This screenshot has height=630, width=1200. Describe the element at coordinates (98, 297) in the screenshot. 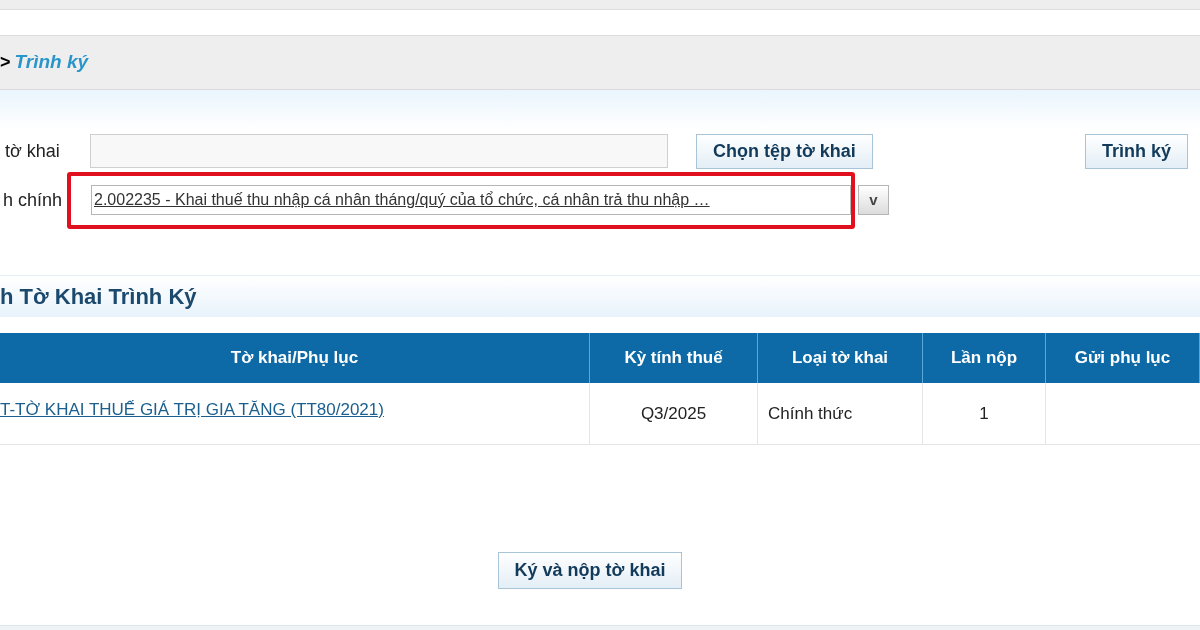

I see `section-title: h Tờ Khai Trình Ký` at that location.